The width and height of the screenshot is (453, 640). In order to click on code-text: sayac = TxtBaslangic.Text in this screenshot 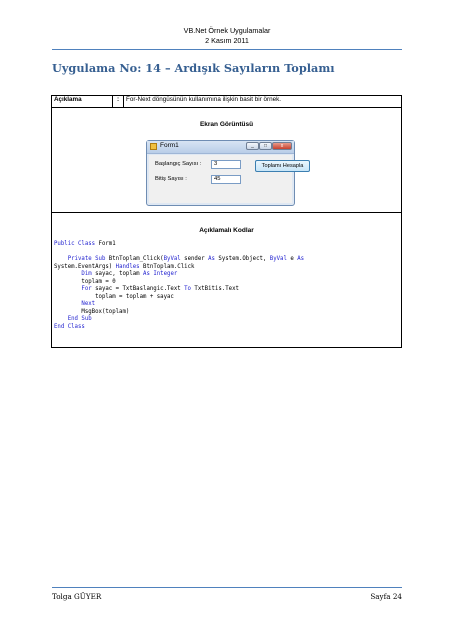, I will do `click(138, 289)`.